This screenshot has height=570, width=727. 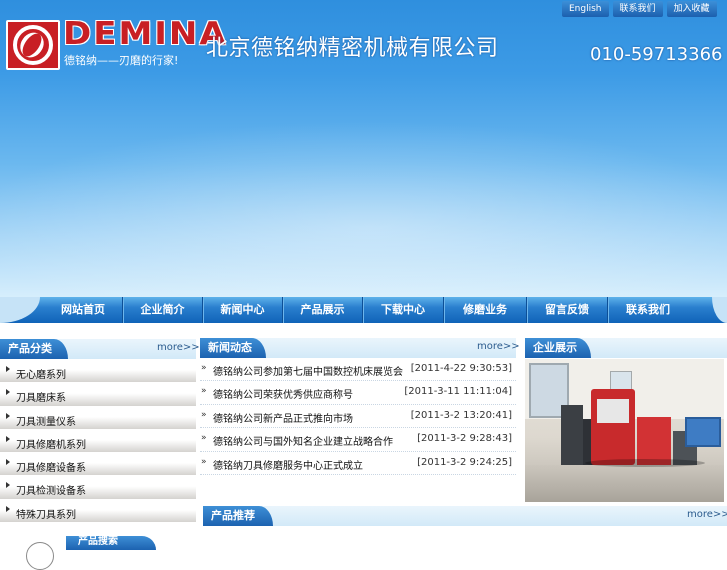 I want to click on nav-item-downloads: 下载中心, so click(x=403, y=310).